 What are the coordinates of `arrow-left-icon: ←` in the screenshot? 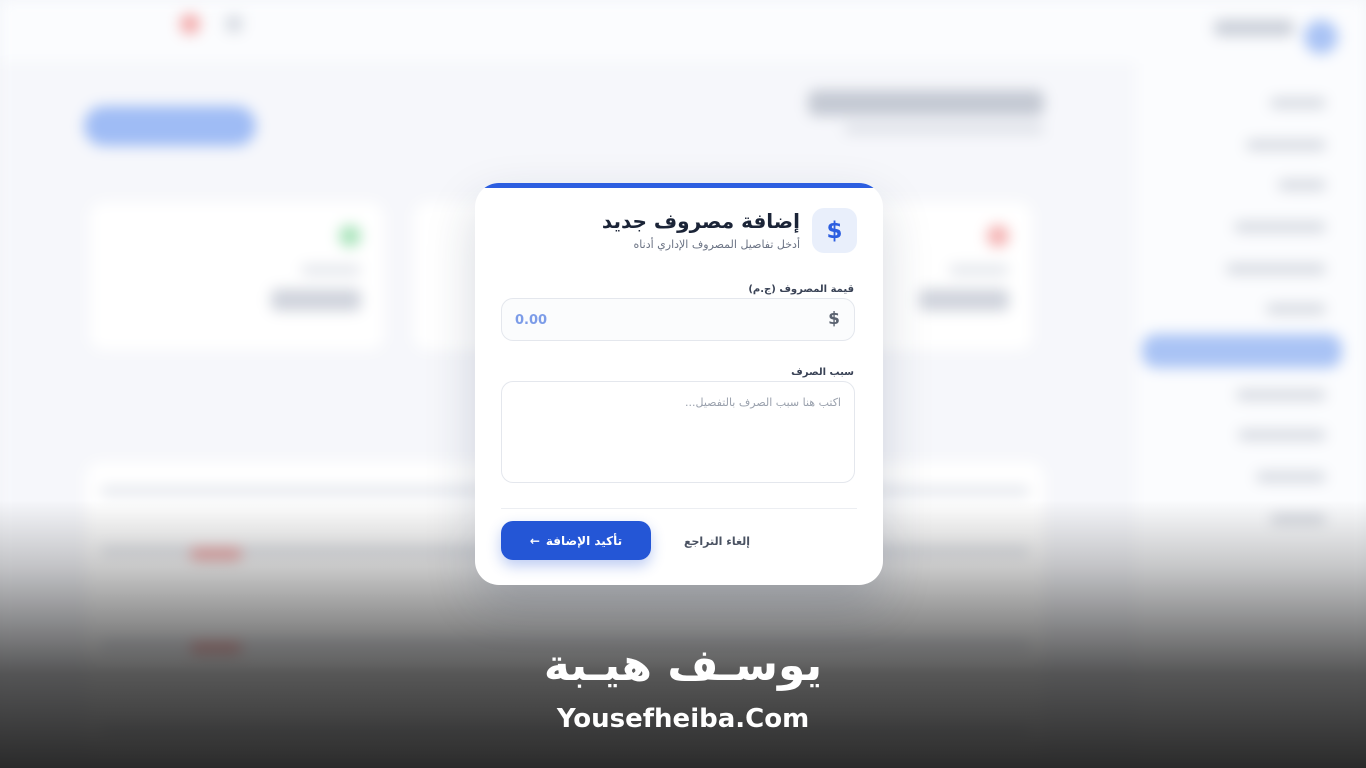 It's located at (534, 540).